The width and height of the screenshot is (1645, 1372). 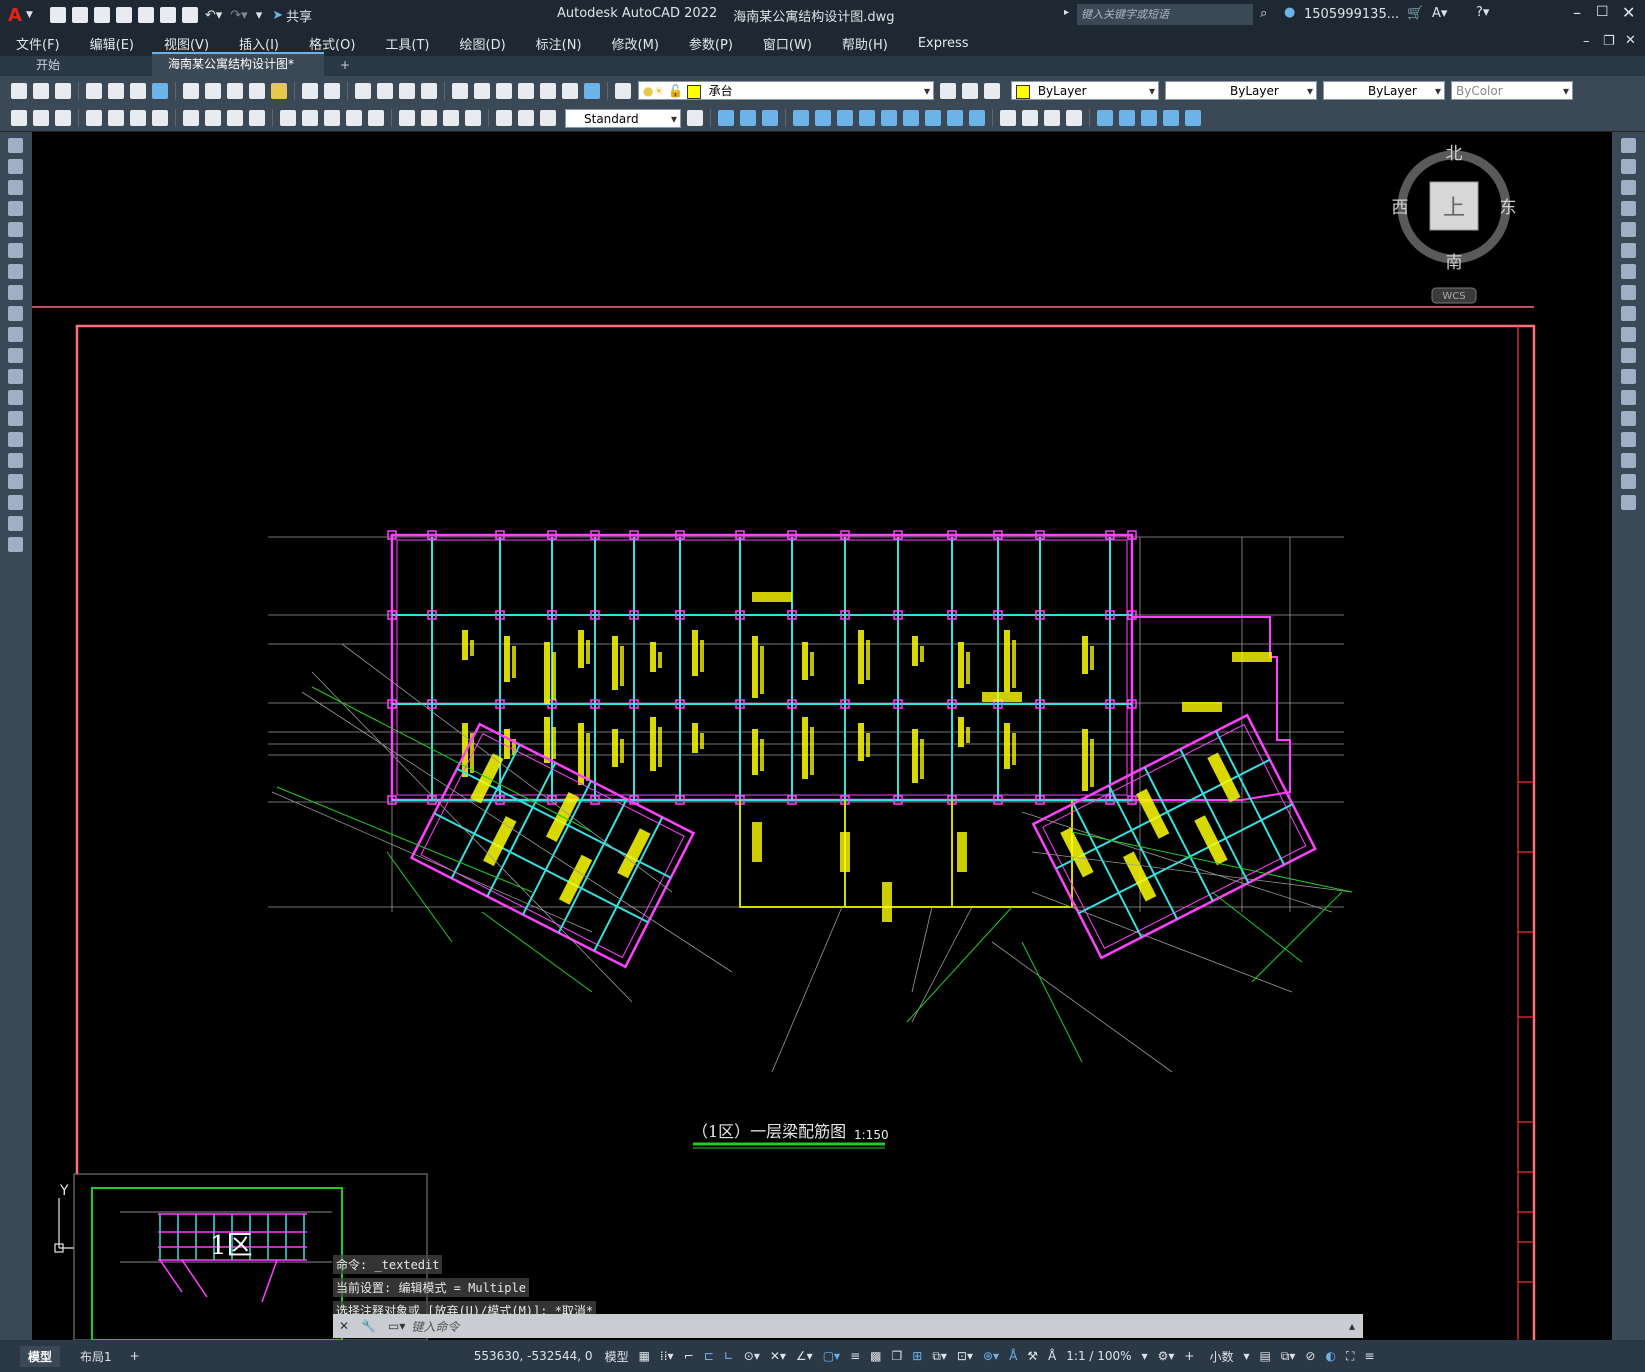 What do you see at coordinates (965, 1356) in the screenshot?
I see `selection-filter-icon: ⊡▾` at bounding box center [965, 1356].